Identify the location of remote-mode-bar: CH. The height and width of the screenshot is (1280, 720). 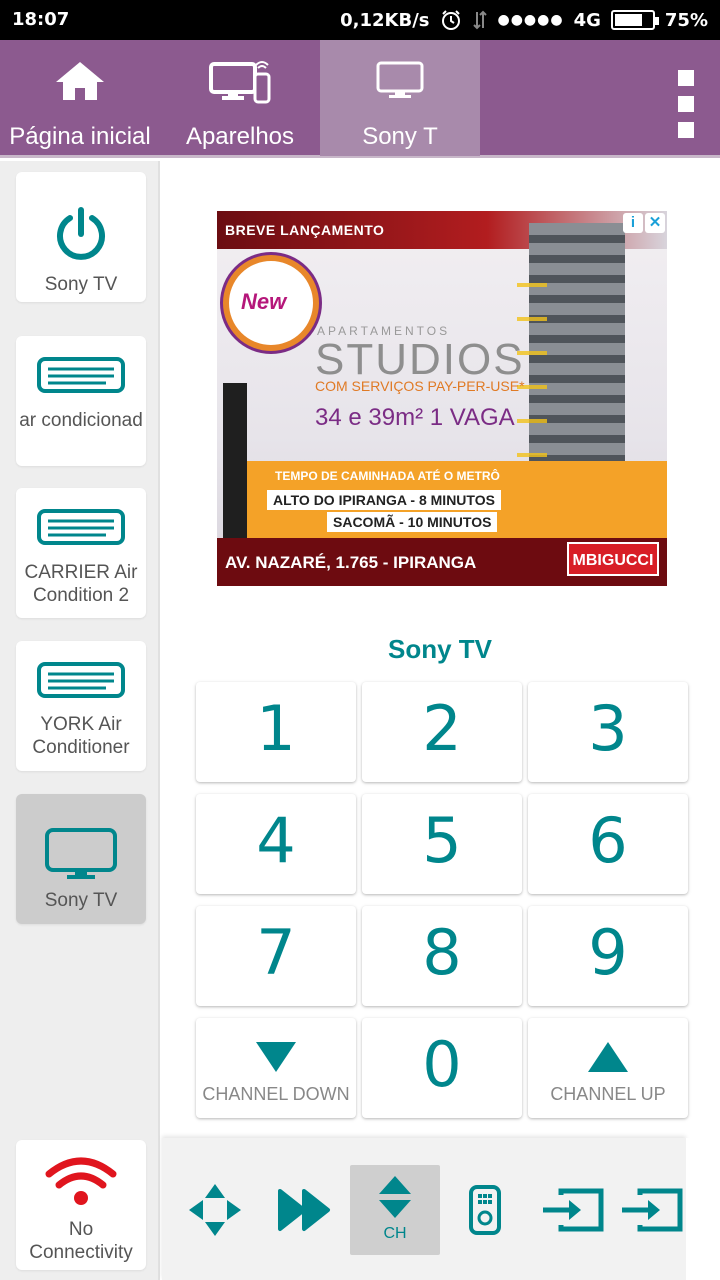
(424, 1209).